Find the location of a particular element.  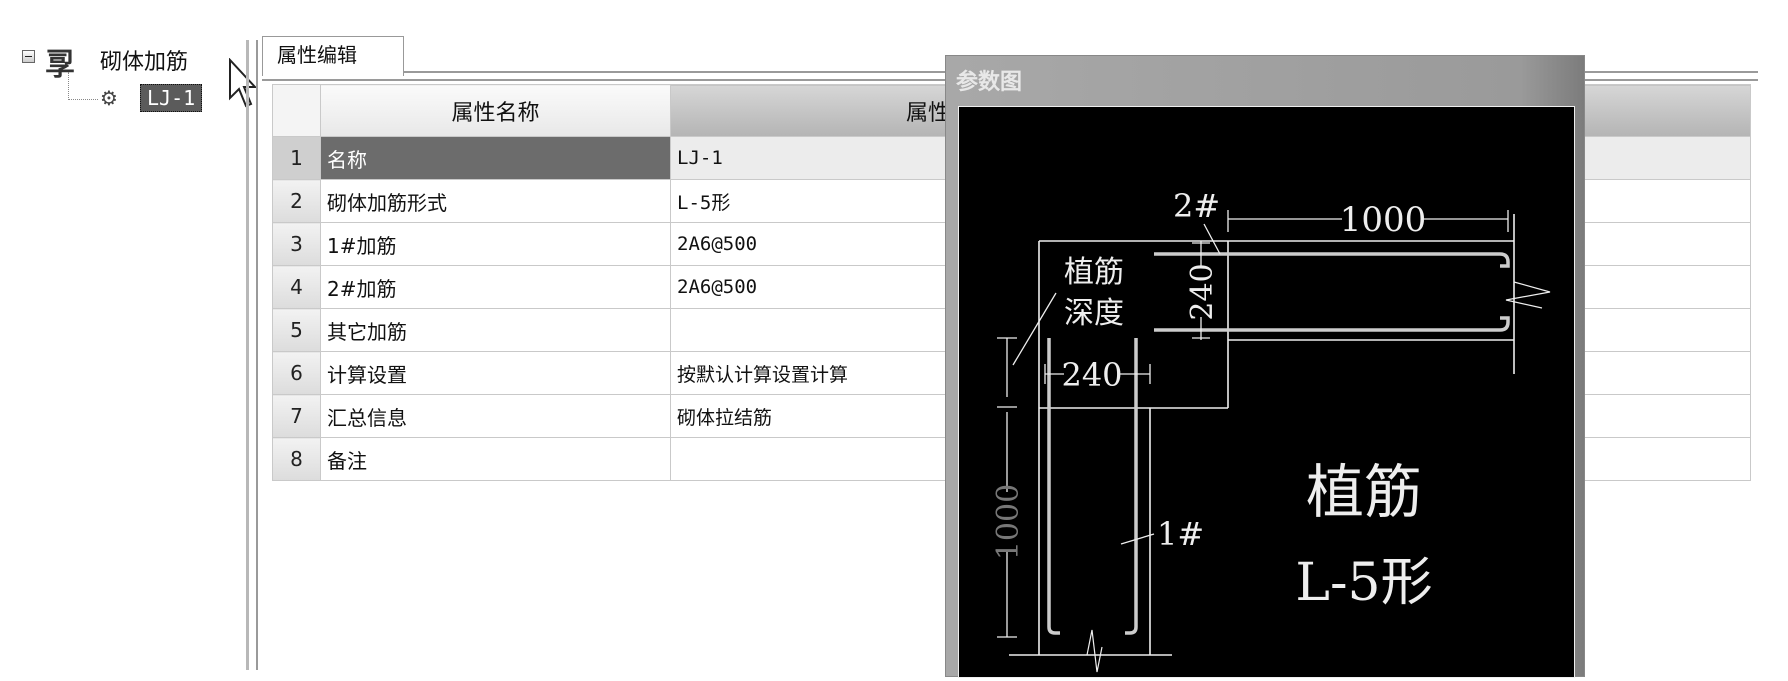

mouse-cursor-icon is located at coordinates (242, 83).